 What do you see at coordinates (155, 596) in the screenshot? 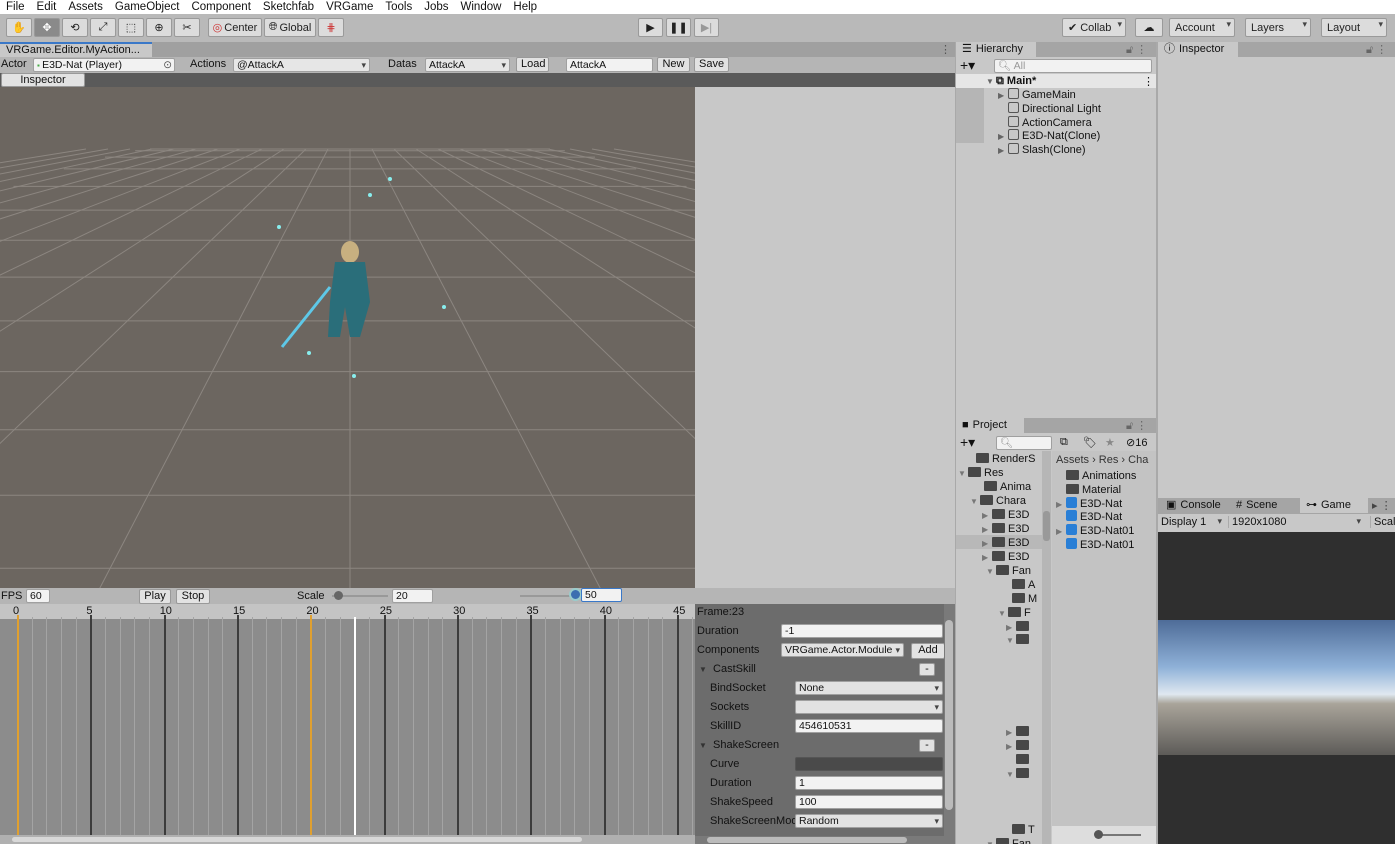
I see `timeline-play-button: Play` at bounding box center [155, 596].